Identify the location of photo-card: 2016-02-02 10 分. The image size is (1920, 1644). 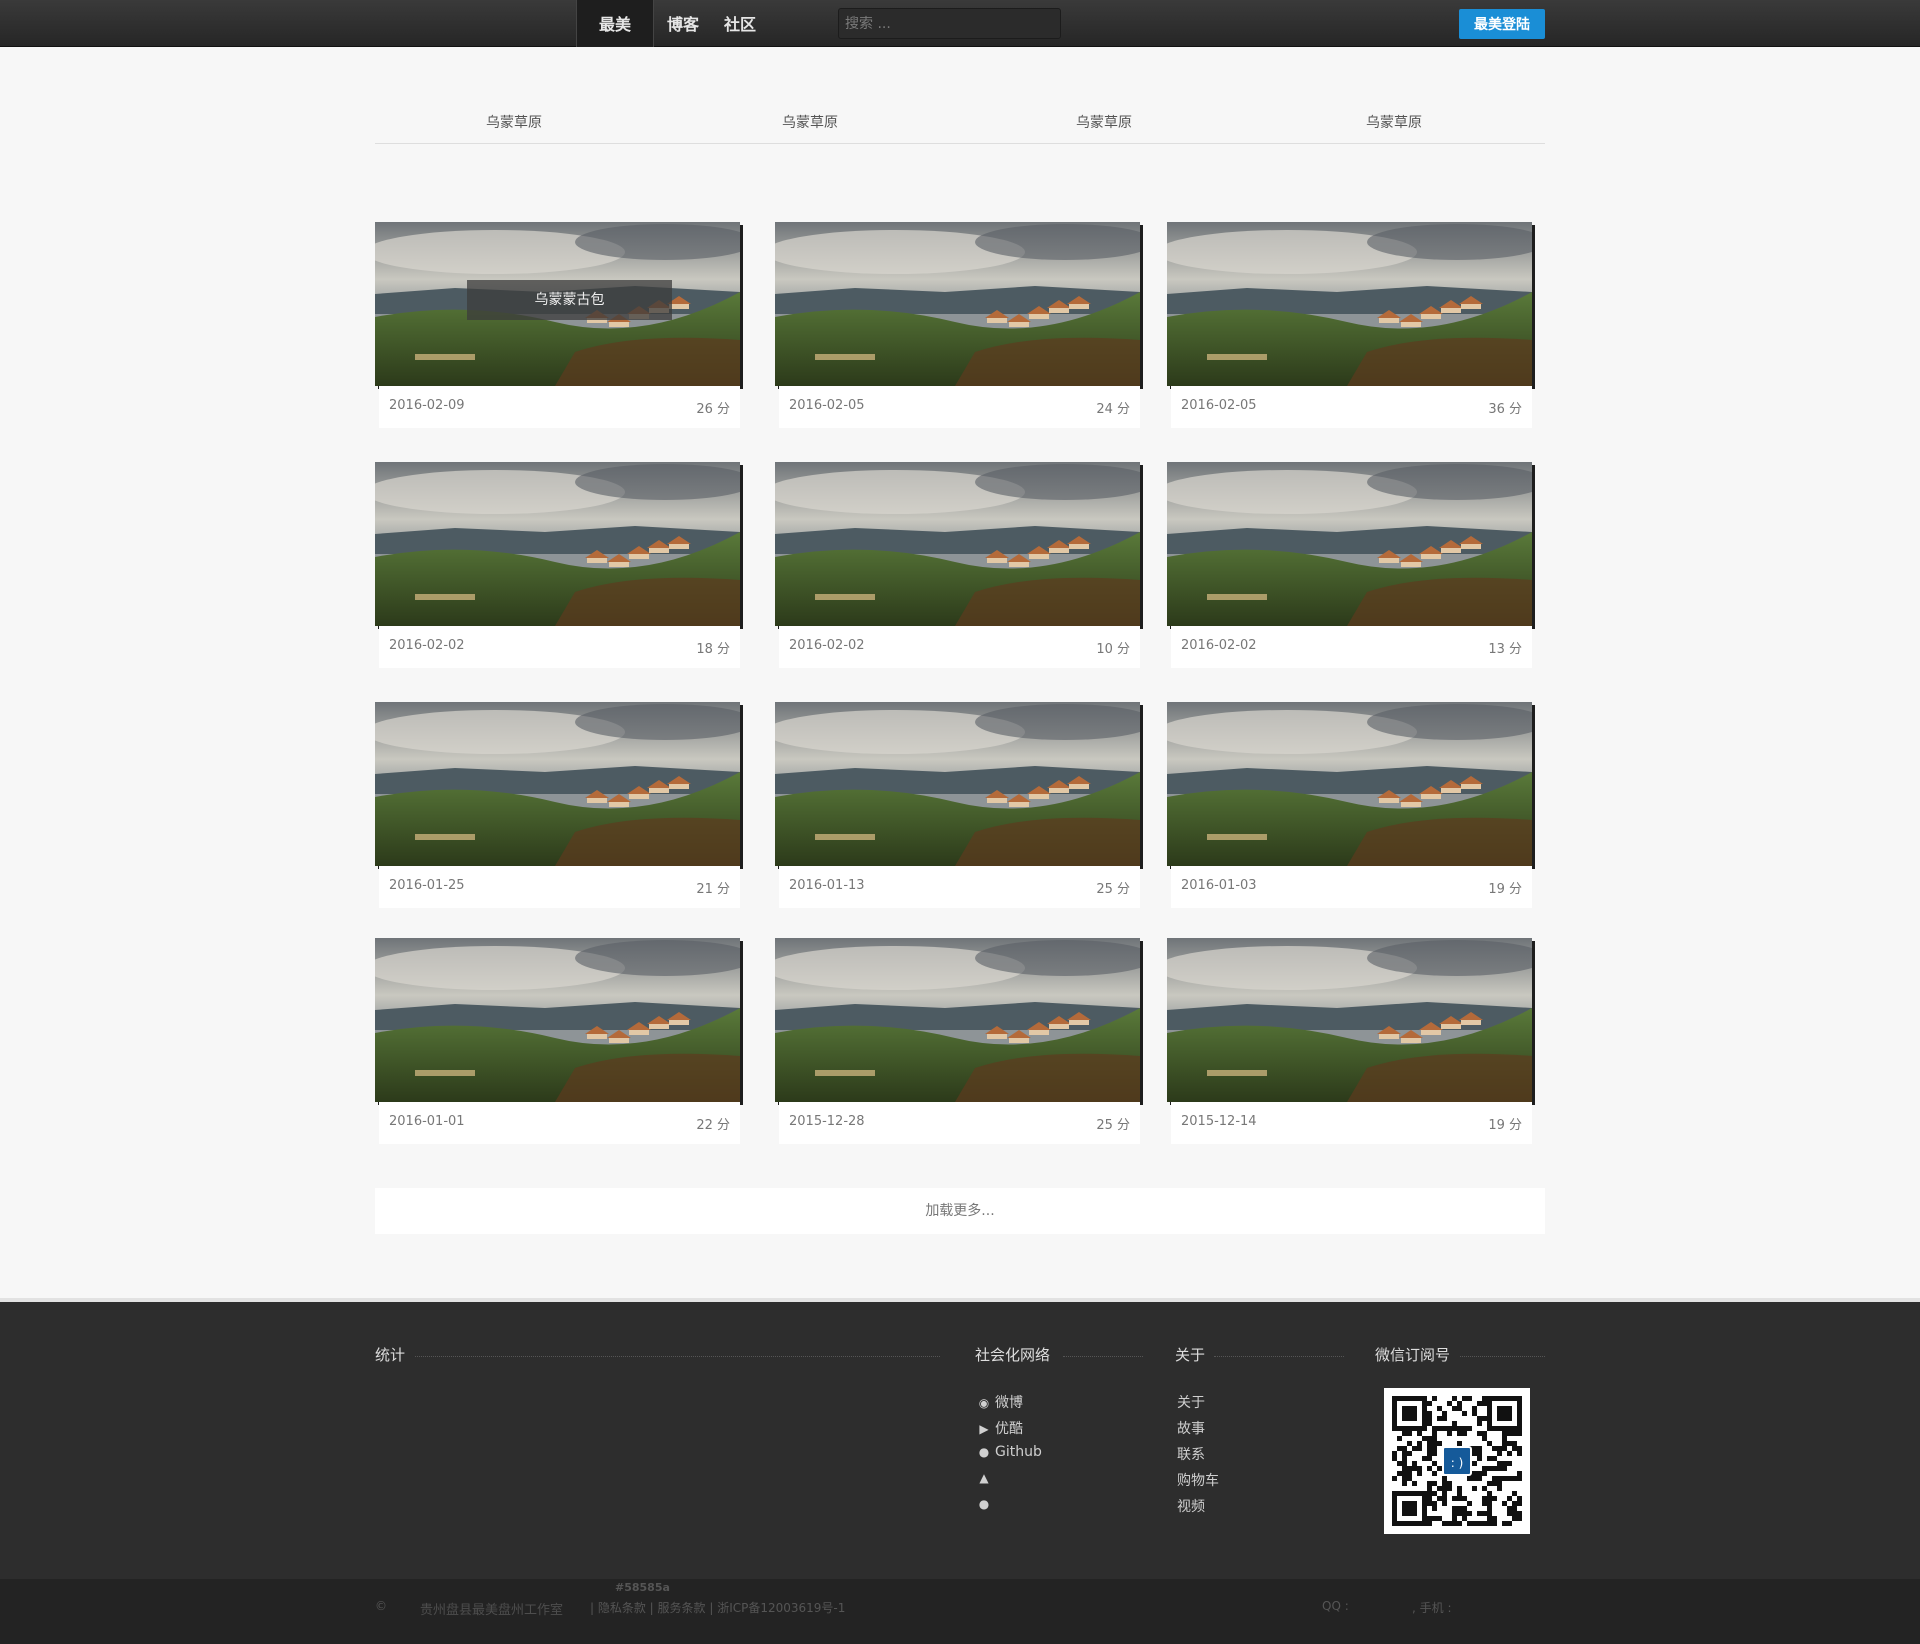
(957, 565).